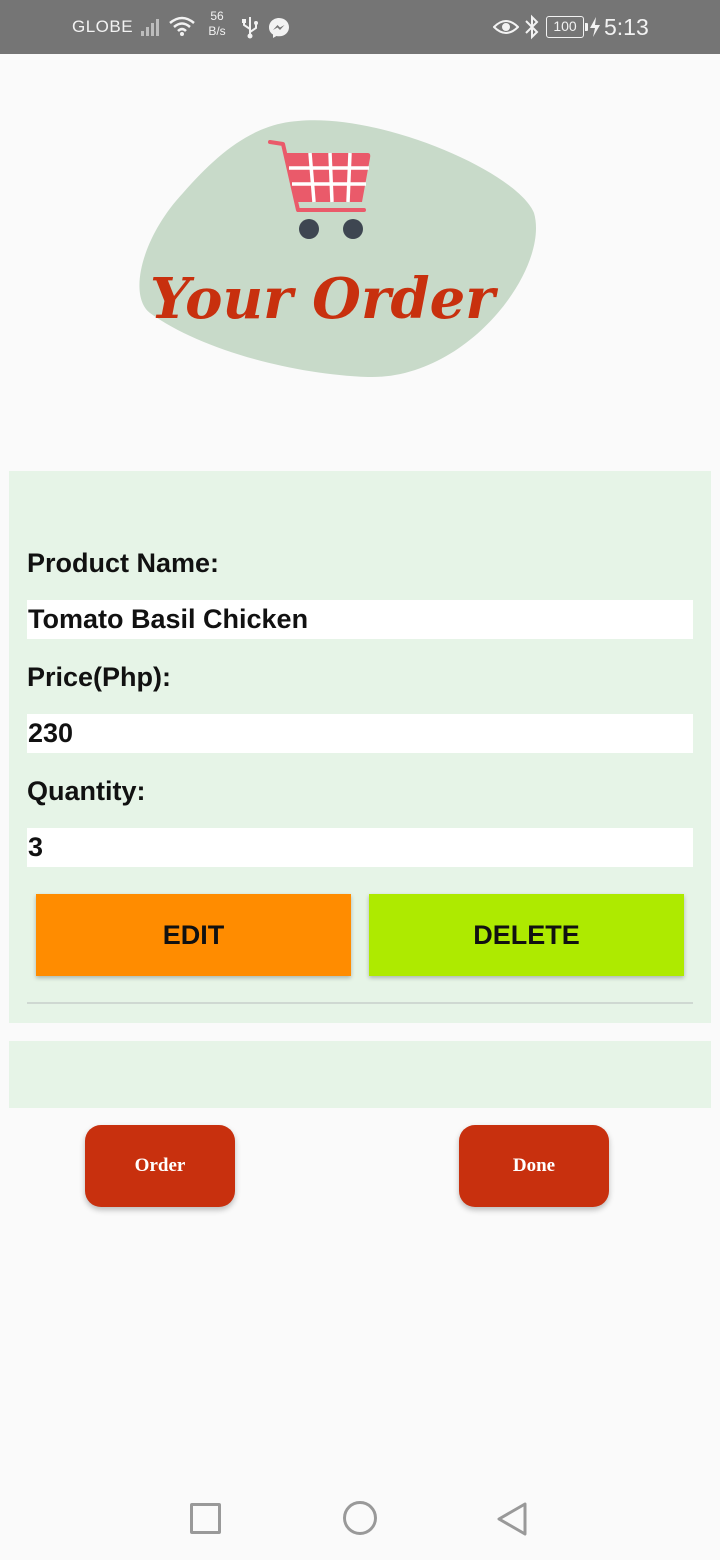 The width and height of the screenshot is (720, 1560). I want to click on charging-icon, so click(595, 27).